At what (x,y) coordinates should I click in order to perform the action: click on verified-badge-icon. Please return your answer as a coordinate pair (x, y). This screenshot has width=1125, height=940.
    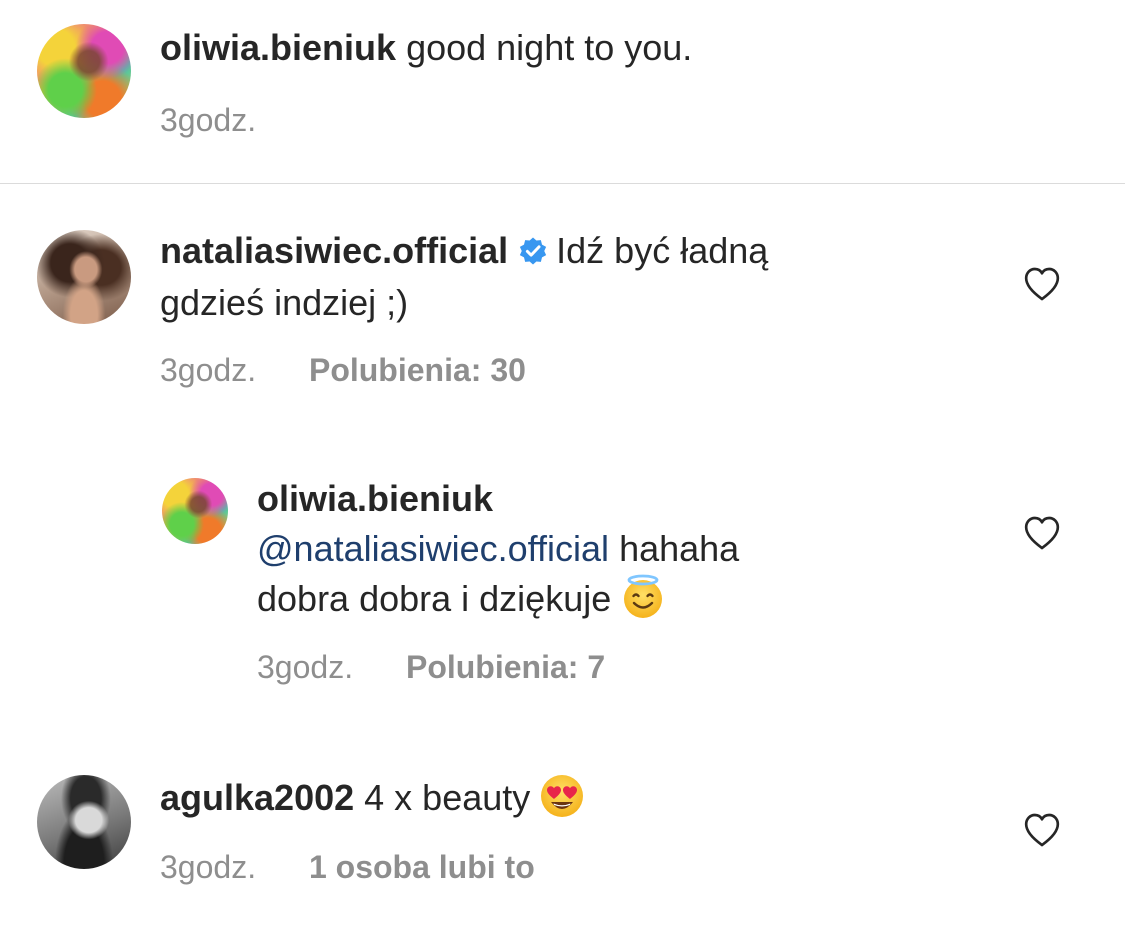
    Looking at the image, I should click on (533, 251).